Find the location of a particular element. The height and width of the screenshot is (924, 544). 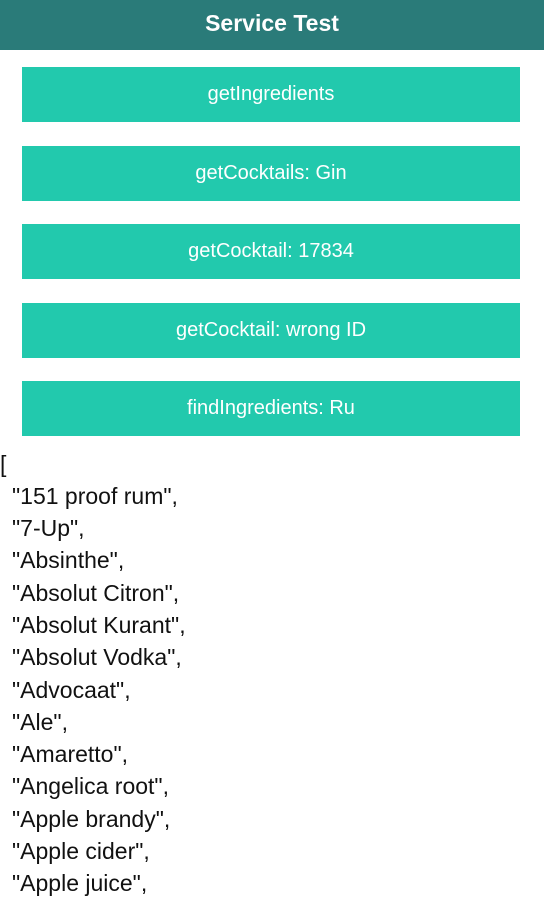

list-item: "151 proof rum", is located at coordinates (95, 495).